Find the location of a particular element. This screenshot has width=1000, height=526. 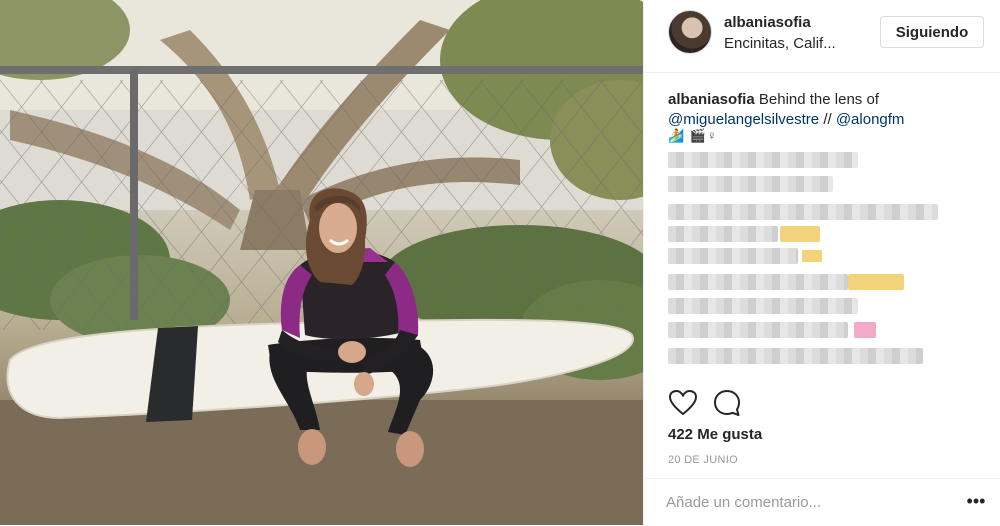

heart-icon is located at coordinates (683, 403).